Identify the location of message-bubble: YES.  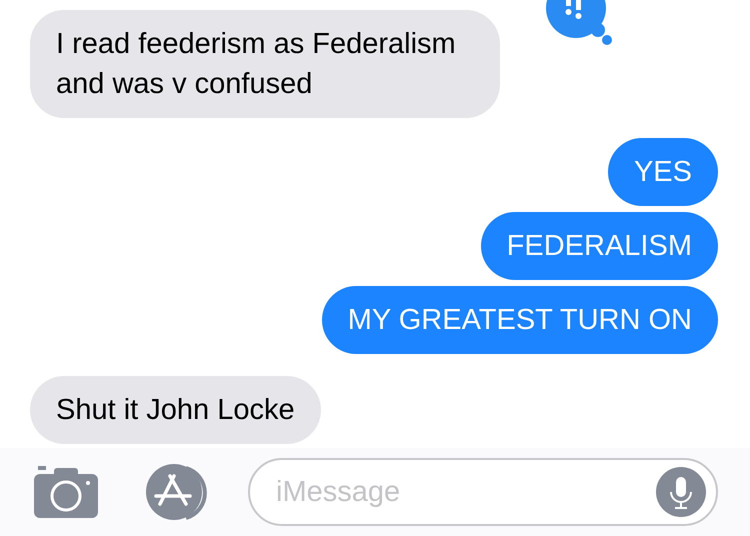
(663, 172).